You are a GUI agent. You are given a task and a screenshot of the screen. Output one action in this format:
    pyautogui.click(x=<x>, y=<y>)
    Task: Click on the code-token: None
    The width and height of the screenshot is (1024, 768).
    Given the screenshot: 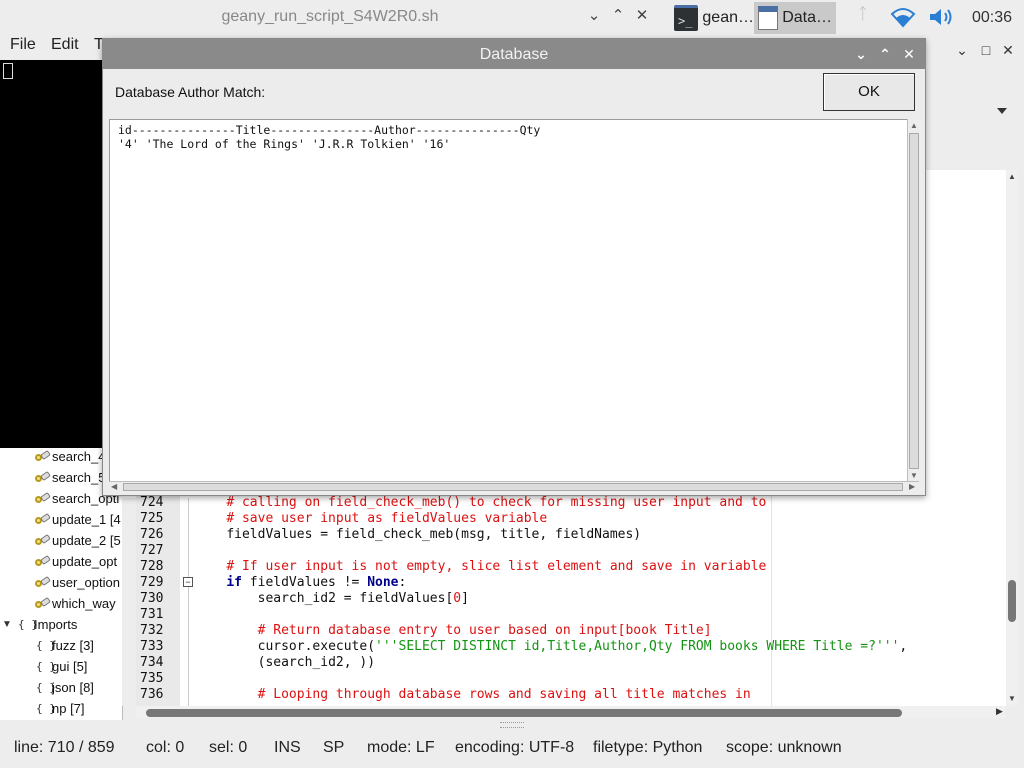 What is the action you would take?
    pyautogui.click(x=383, y=582)
    